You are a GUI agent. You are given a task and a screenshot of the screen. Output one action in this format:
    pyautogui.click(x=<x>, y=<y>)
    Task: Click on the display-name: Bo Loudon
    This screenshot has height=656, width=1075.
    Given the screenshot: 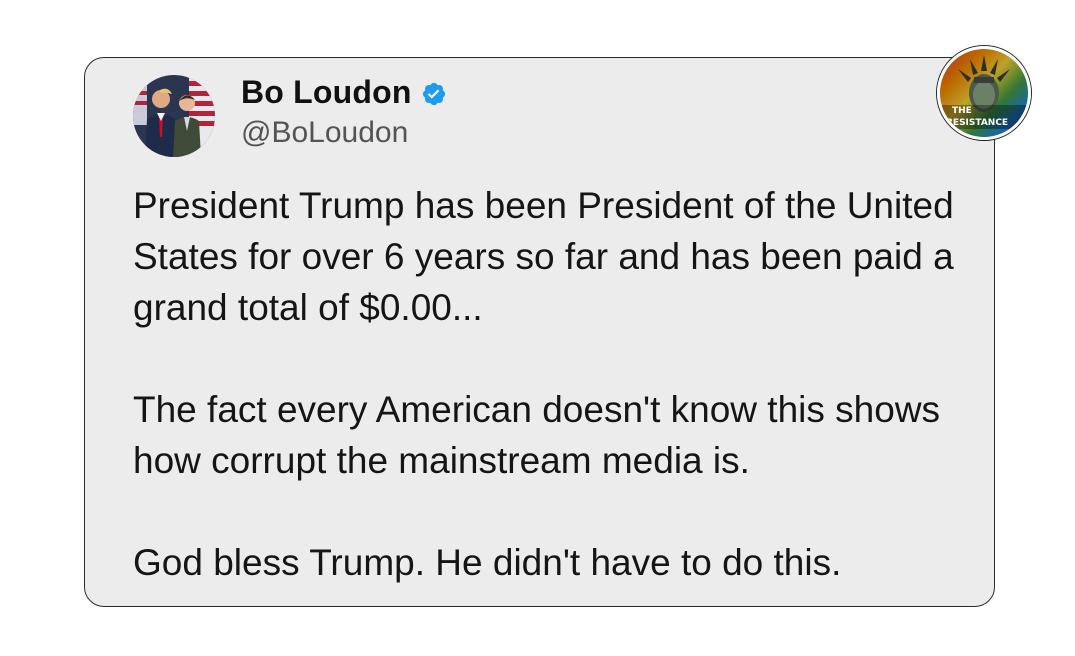 What is the action you would take?
    pyautogui.click(x=326, y=92)
    